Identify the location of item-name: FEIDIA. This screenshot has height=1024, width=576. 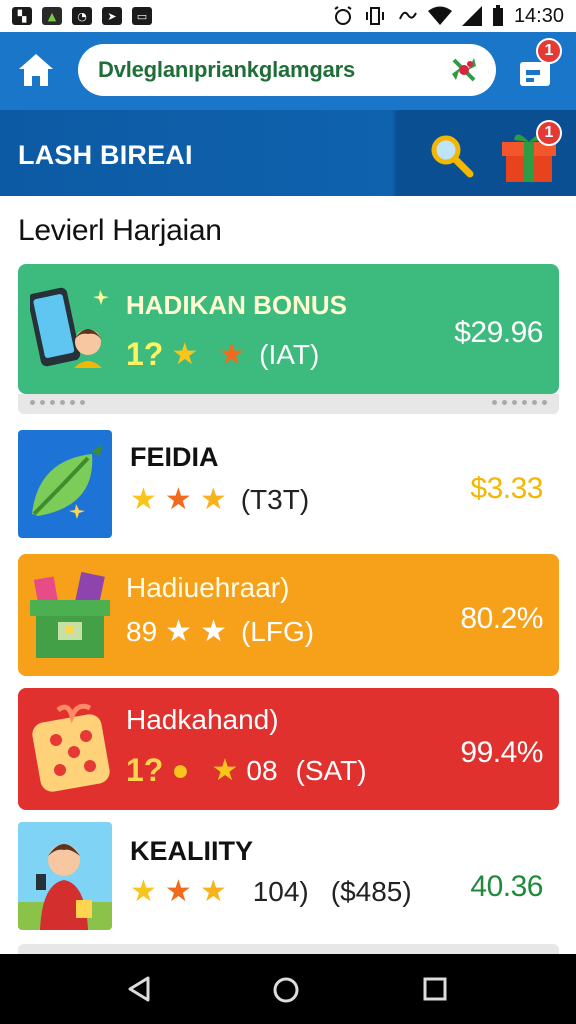
(174, 457).